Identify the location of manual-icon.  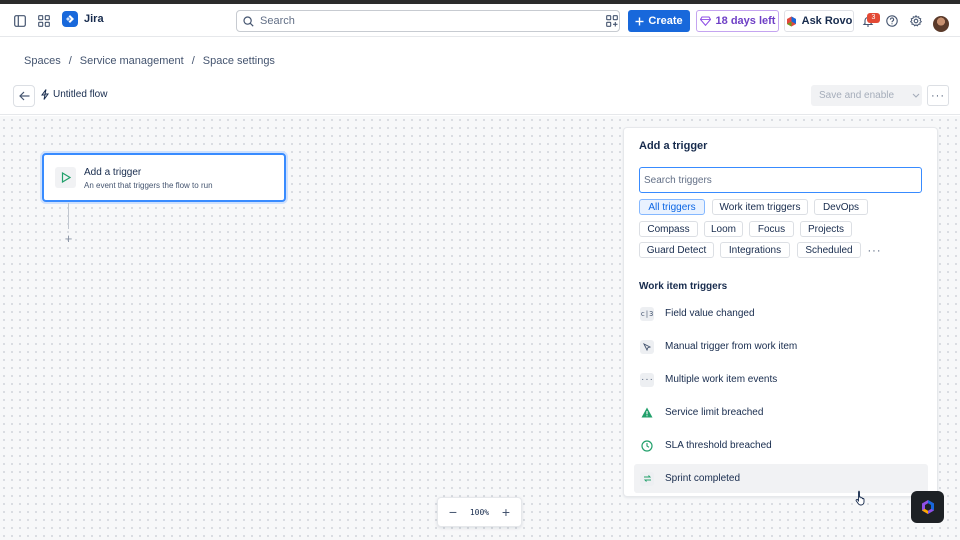
(647, 346).